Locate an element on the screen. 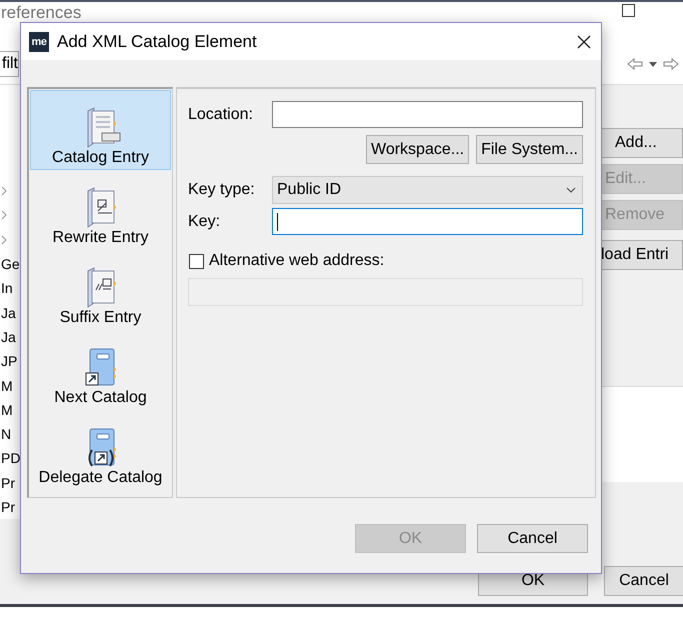  field-label: Key type: is located at coordinates (222, 190).